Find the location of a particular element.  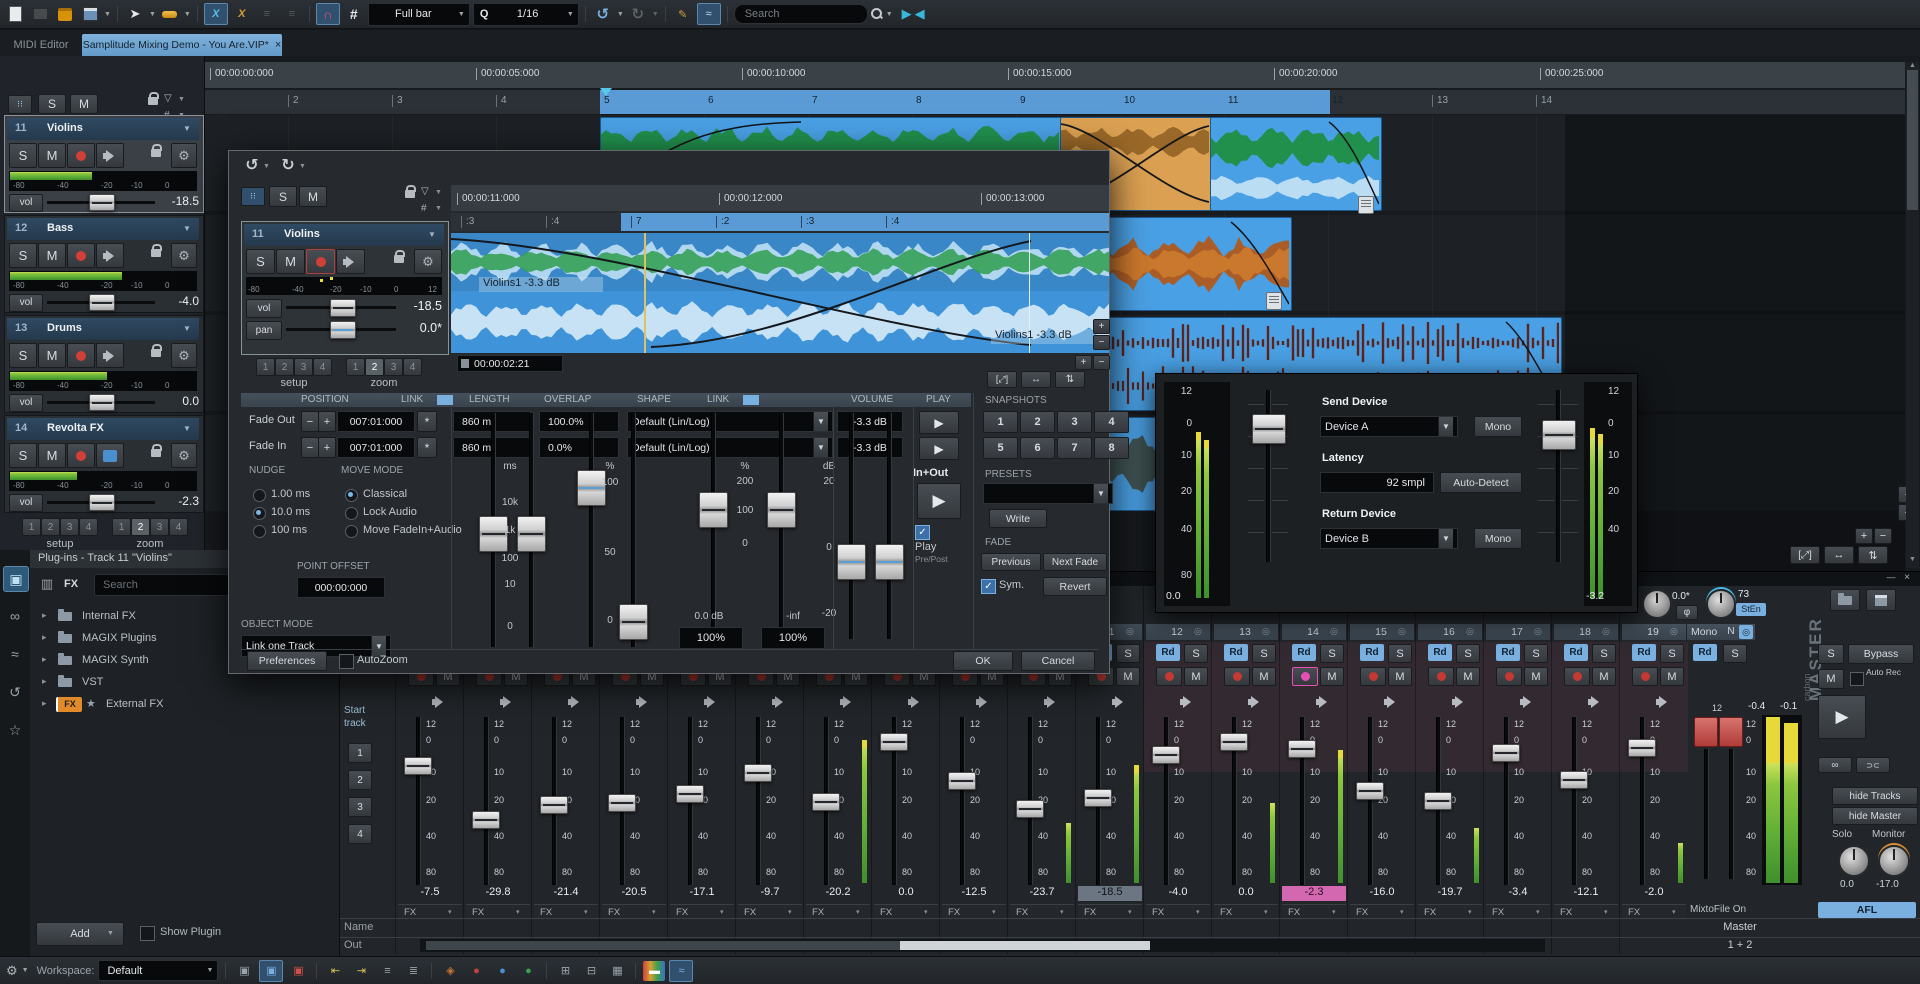

snapshot-button: 3 is located at coordinates (1074, 422).